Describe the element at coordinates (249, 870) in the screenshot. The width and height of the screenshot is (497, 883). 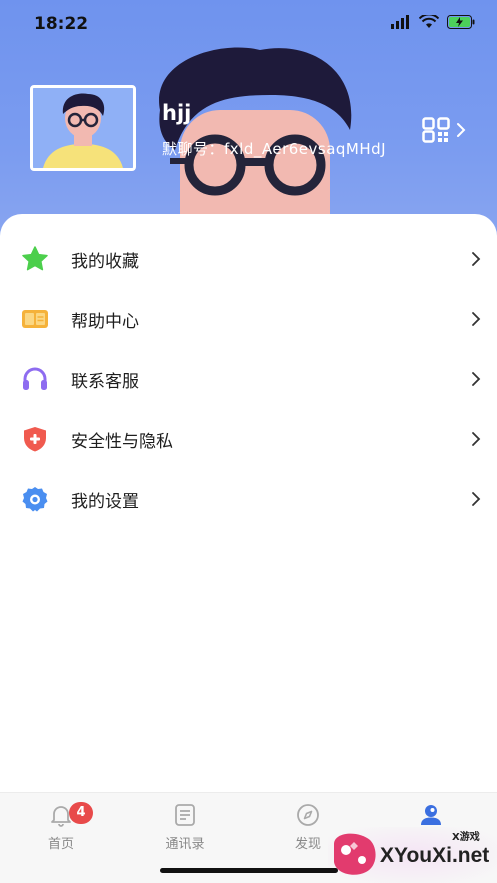
I see `home-indicator` at that location.